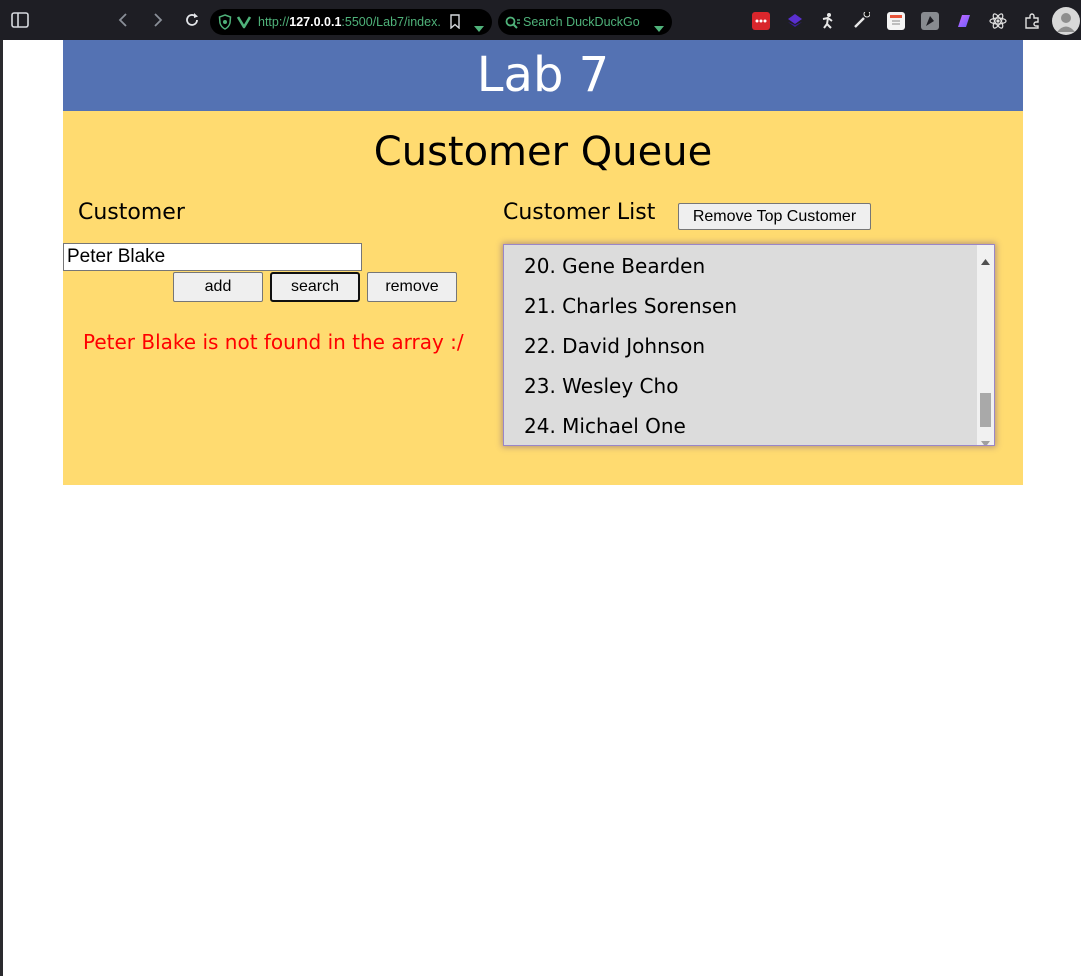 The image size is (1081, 976). What do you see at coordinates (225, 24) in the screenshot?
I see `shield-icon` at bounding box center [225, 24].